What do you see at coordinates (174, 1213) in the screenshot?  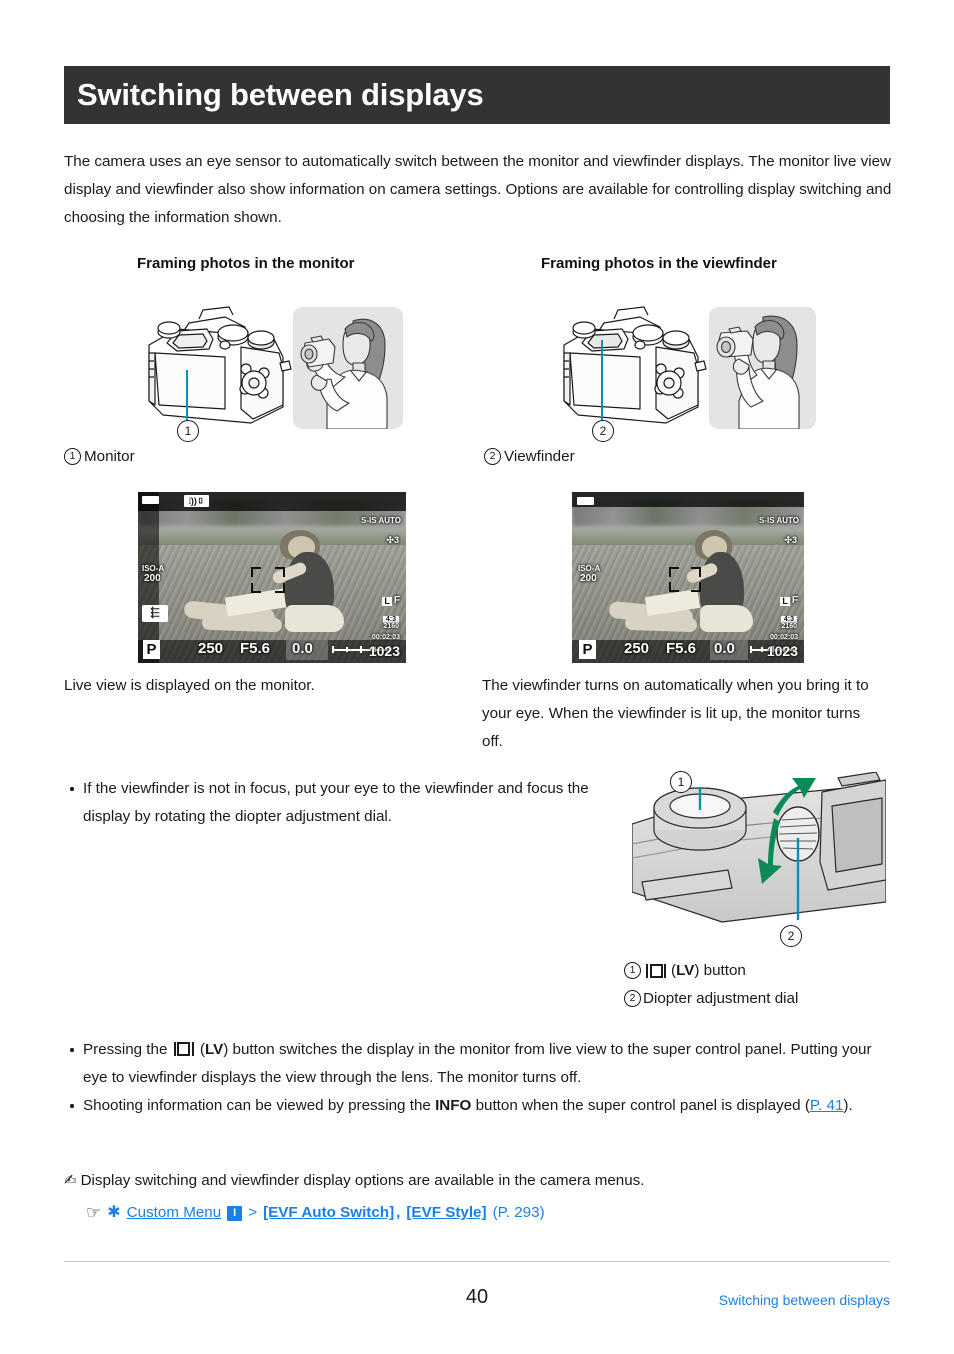 I see `custom-menu-link: Custom Menu` at bounding box center [174, 1213].